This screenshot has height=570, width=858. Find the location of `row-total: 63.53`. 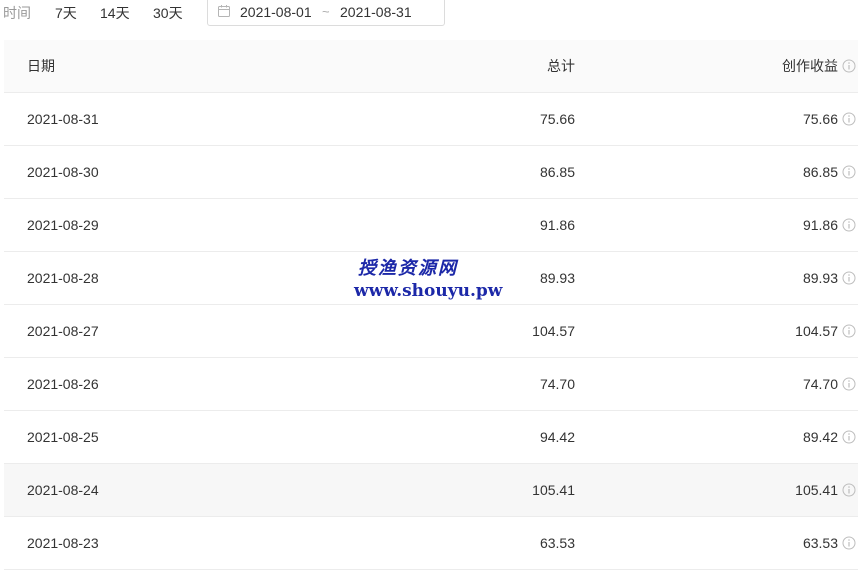

row-total: 63.53 is located at coordinates (557, 543).